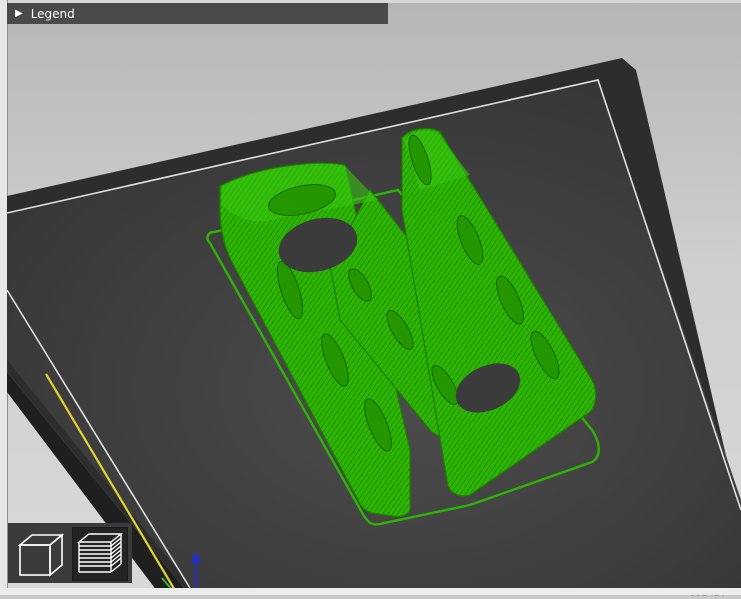  What do you see at coordinates (370, 591) in the screenshot?
I see `bottom-strip` at bounding box center [370, 591].